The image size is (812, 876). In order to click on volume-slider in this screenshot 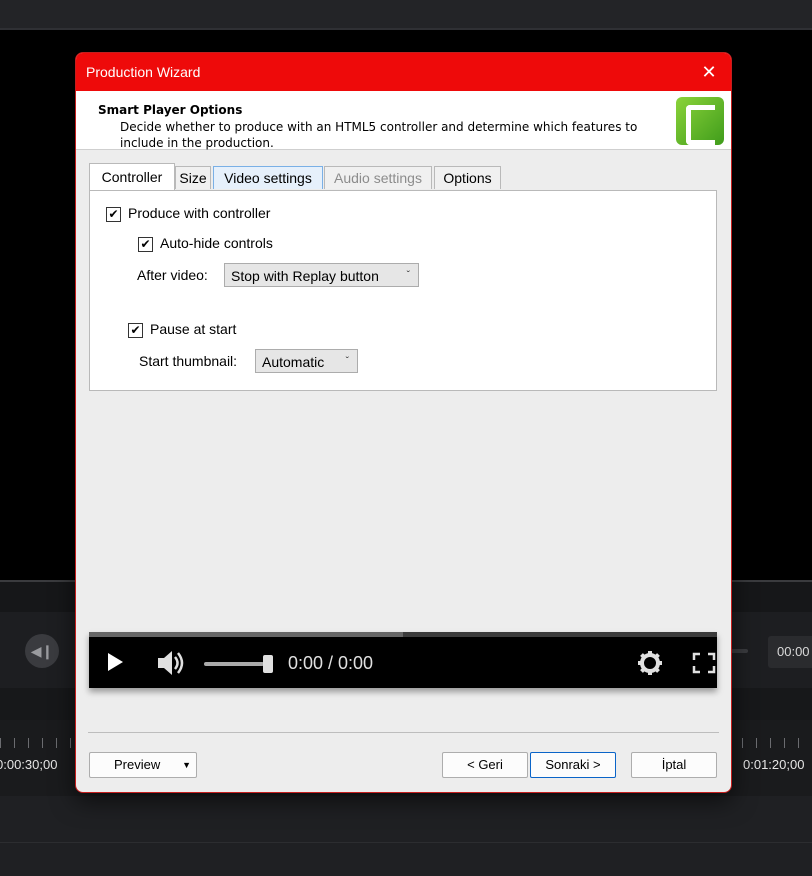, I will do `click(234, 664)`.